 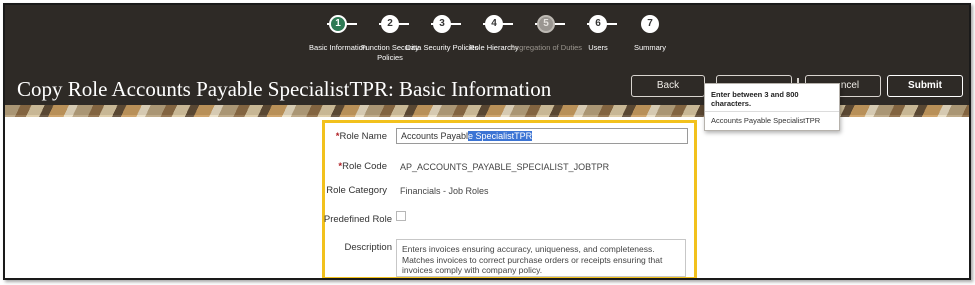 I want to click on train-step-users: 6, so click(x=598, y=24).